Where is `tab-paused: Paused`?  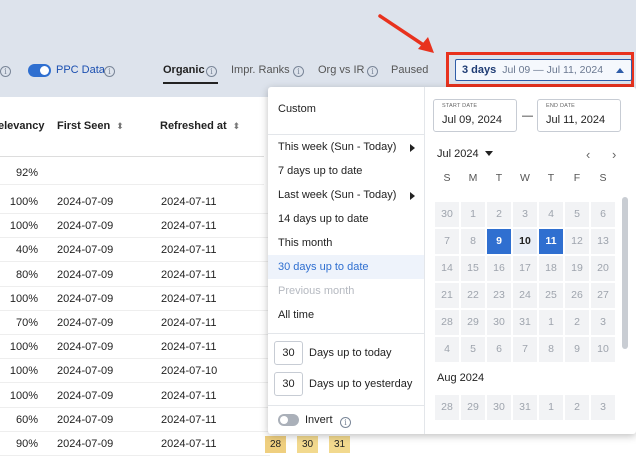 tab-paused: Paused is located at coordinates (409, 70).